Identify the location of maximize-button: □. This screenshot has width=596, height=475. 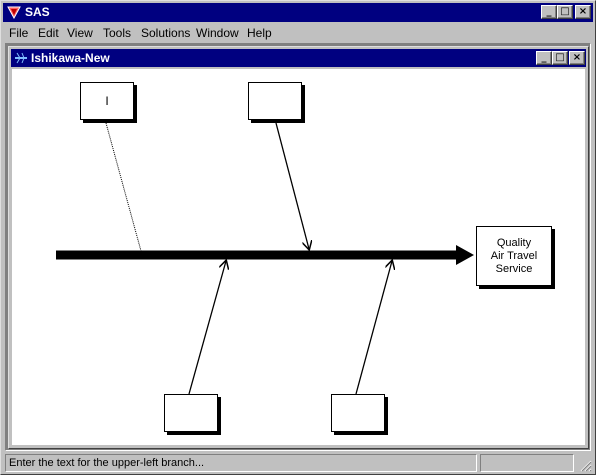
(565, 12).